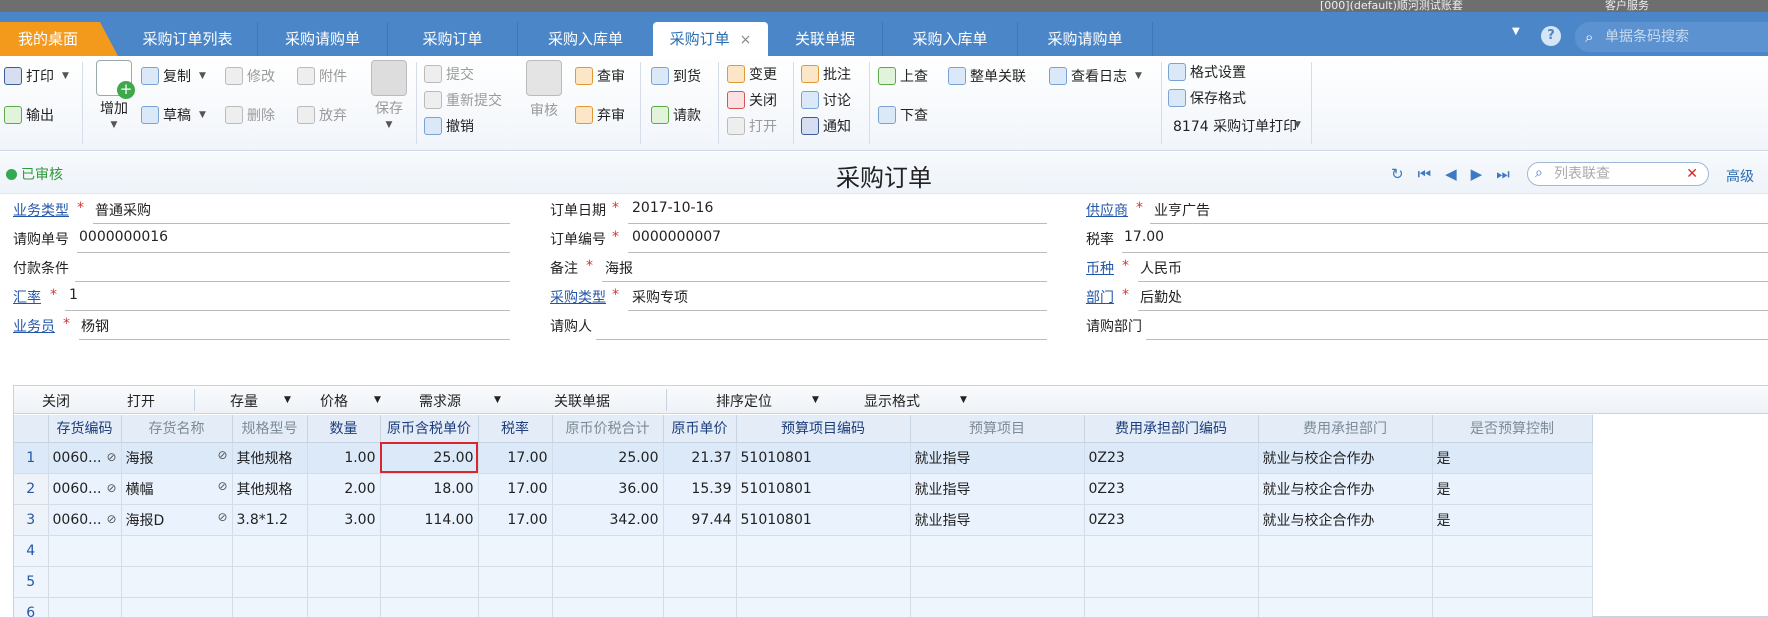  I want to click on biz-type-label: 业务类型, so click(41, 210).